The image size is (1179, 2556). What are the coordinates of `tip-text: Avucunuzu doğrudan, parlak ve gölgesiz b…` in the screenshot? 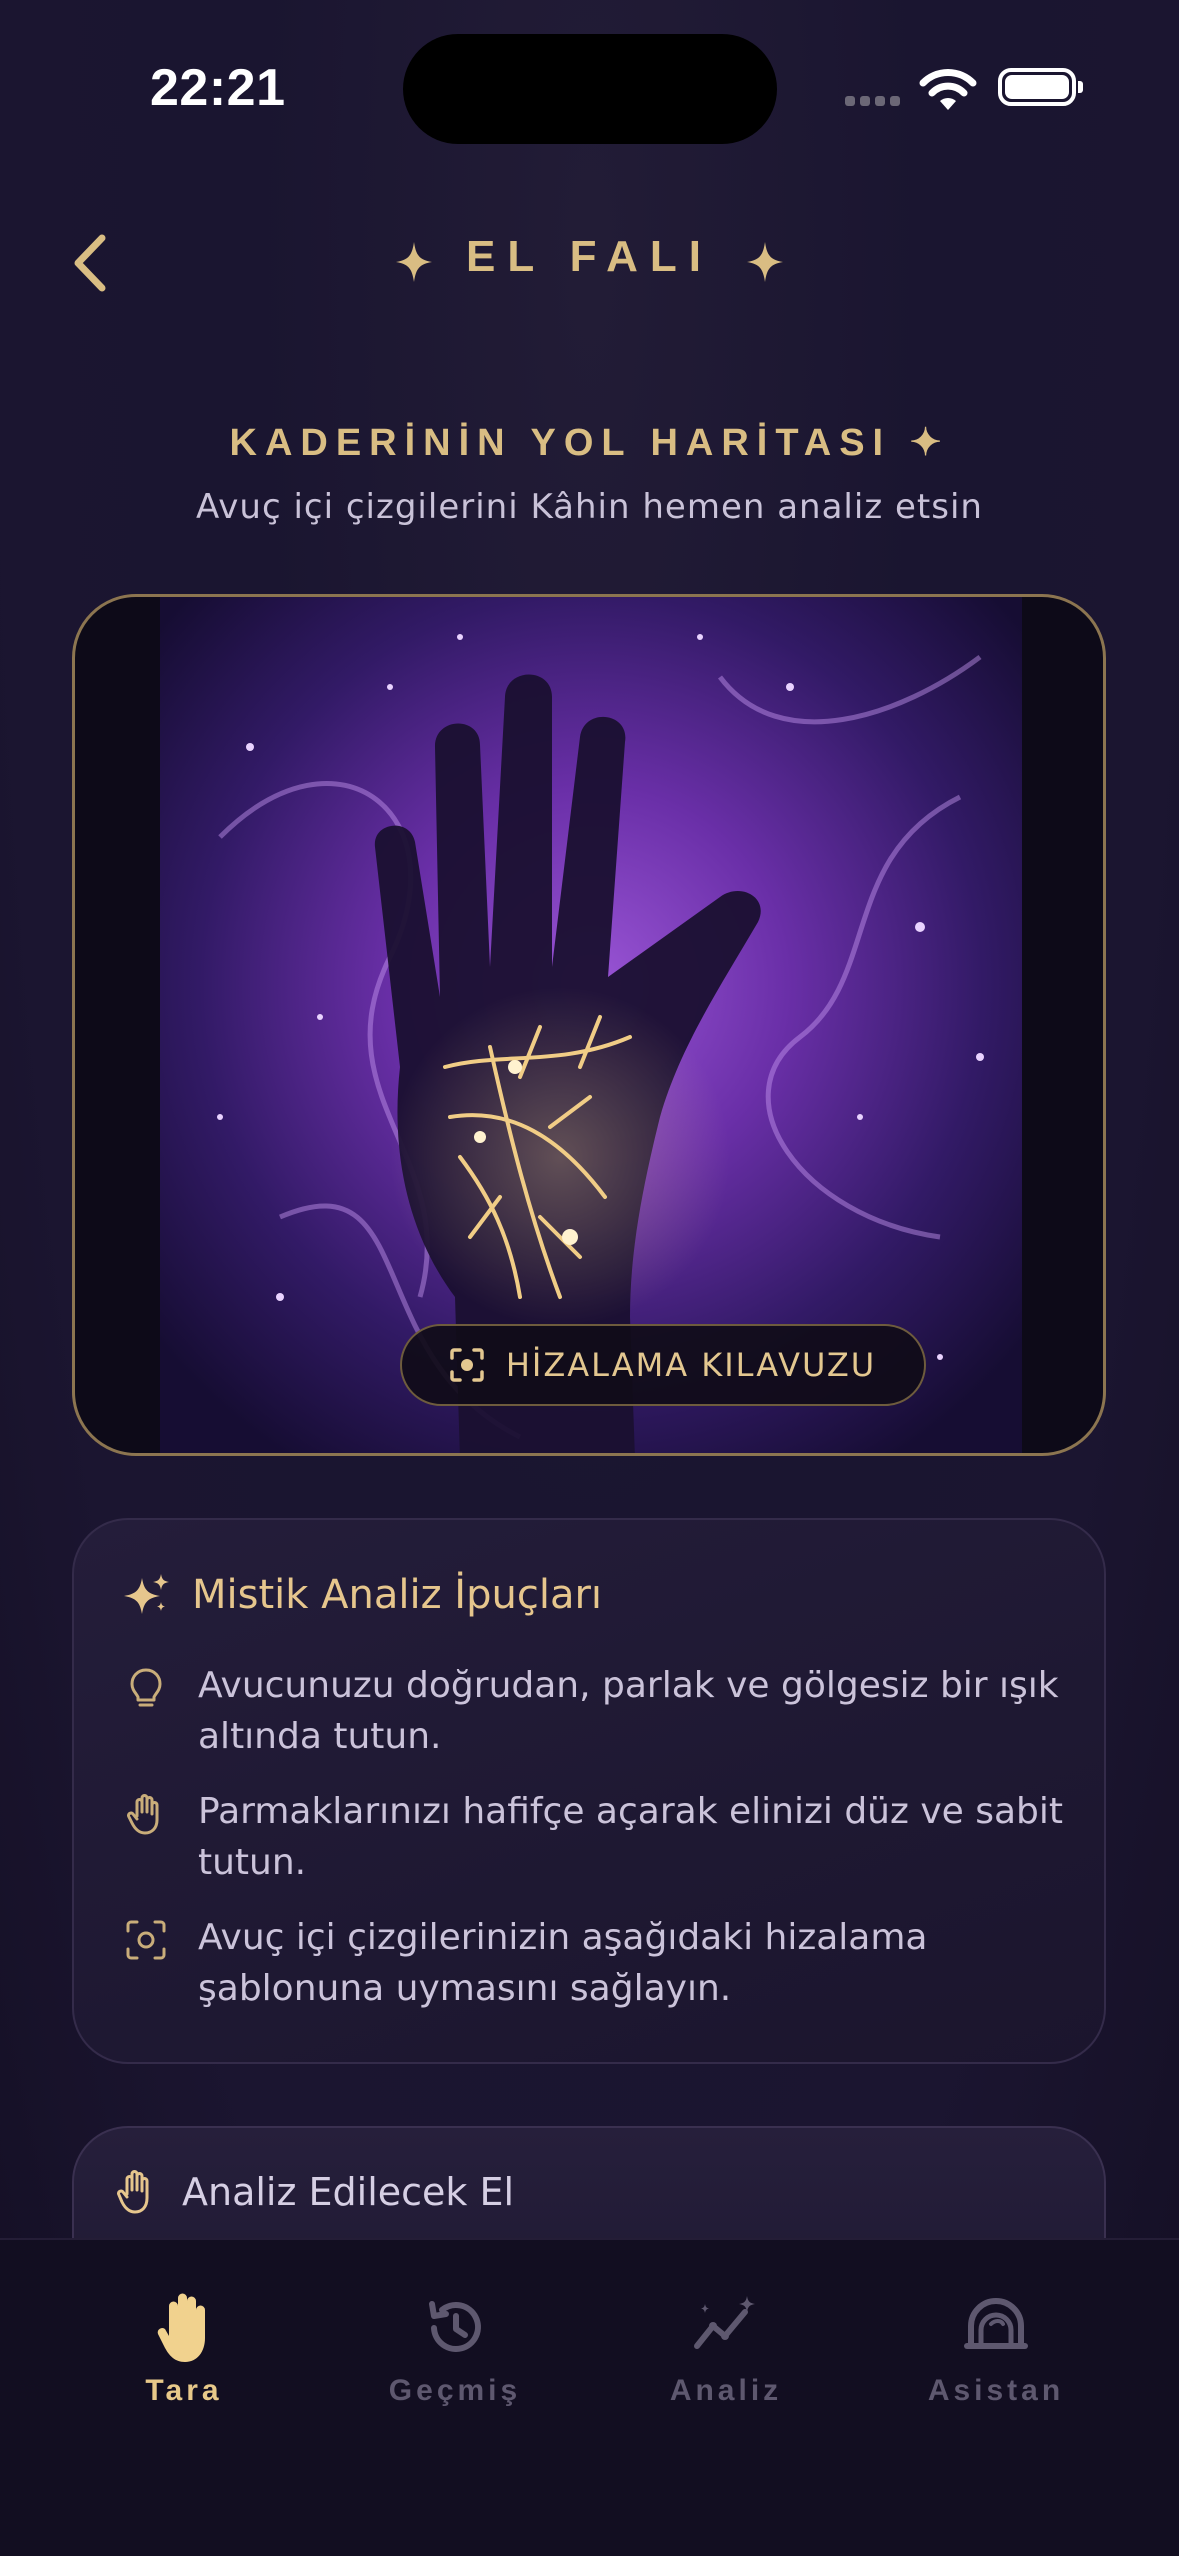 It's located at (628, 1711).